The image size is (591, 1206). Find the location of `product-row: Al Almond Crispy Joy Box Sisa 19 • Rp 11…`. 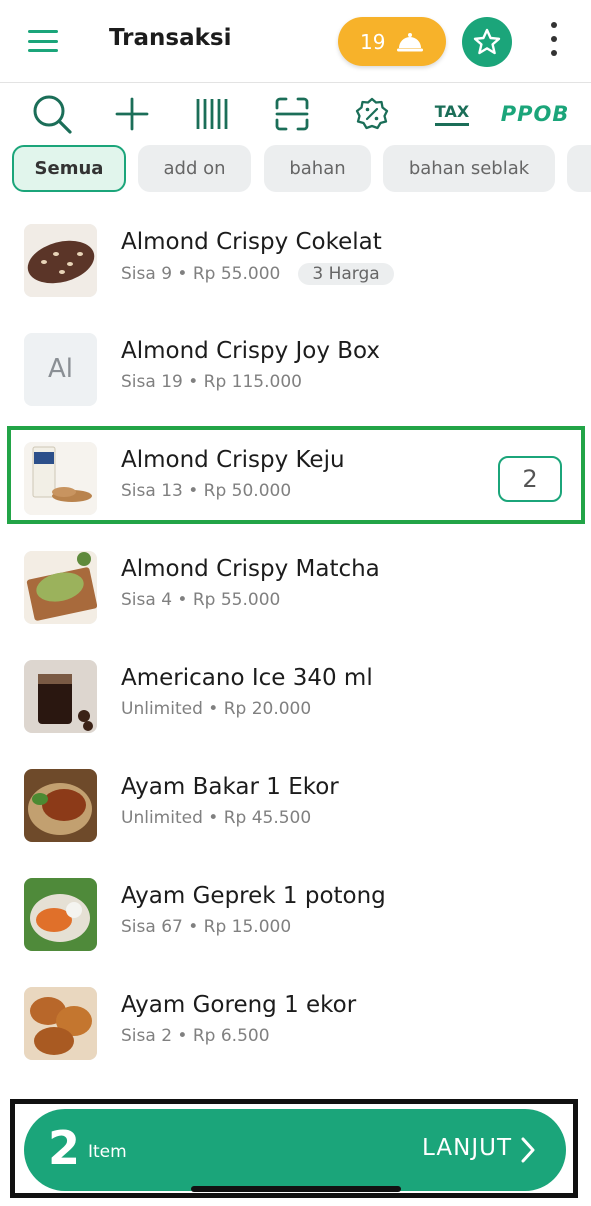

product-row: Al Almond Crispy Joy Box Sisa 19 • Rp 11… is located at coordinates (295, 368).